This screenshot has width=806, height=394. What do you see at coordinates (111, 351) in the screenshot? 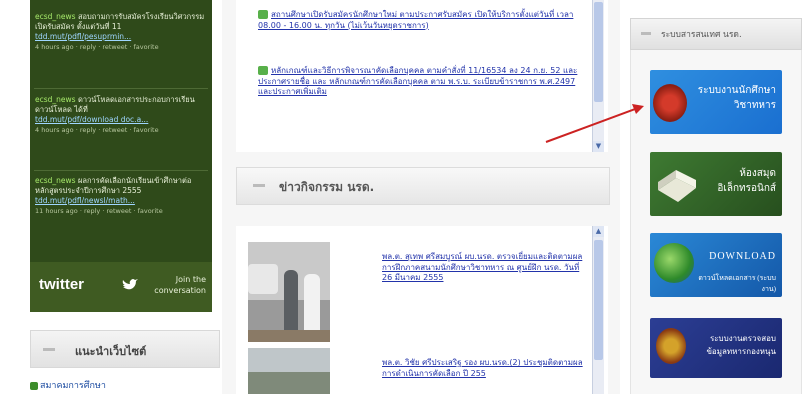
I see `section-title: แนะนำเว็บไซต์` at bounding box center [111, 351].